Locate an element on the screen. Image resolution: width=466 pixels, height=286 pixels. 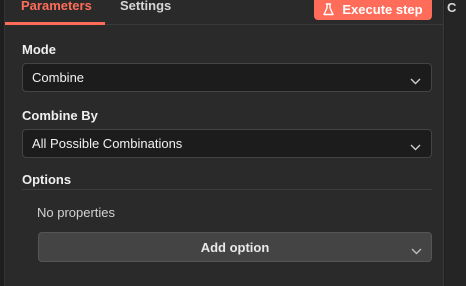
execute-step-label: Execute step is located at coordinates (382, 9).